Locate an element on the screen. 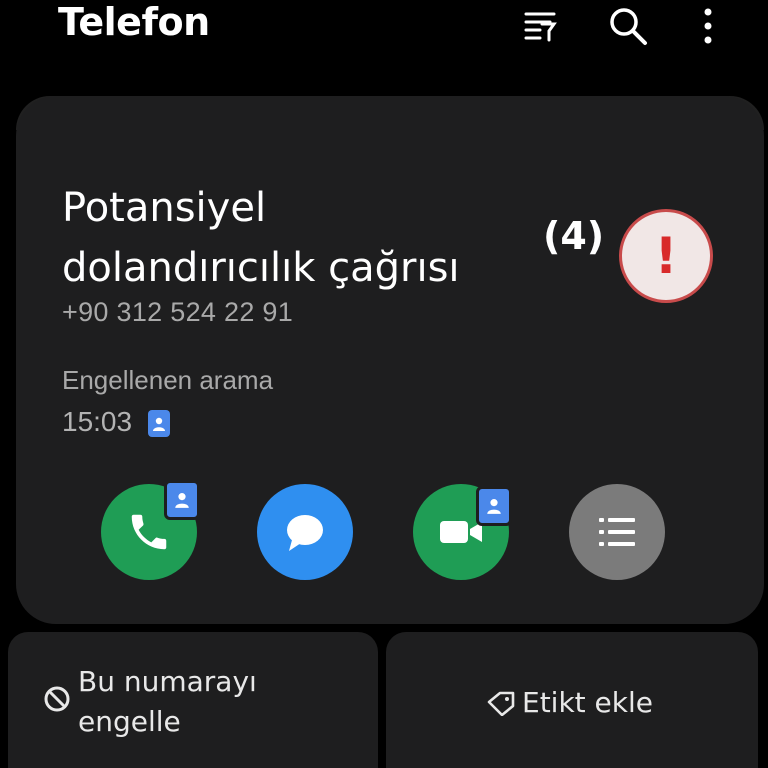  add-tag-label: Etikt ekle is located at coordinates (587, 702).